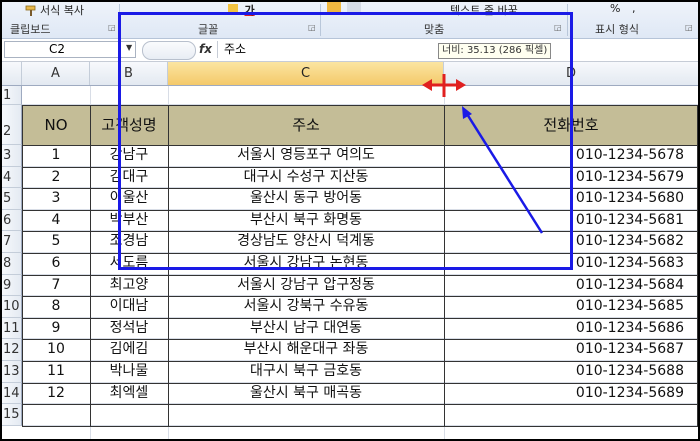 The image size is (700, 441). I want to click on resize-cursor-icon, so click(444, 85).